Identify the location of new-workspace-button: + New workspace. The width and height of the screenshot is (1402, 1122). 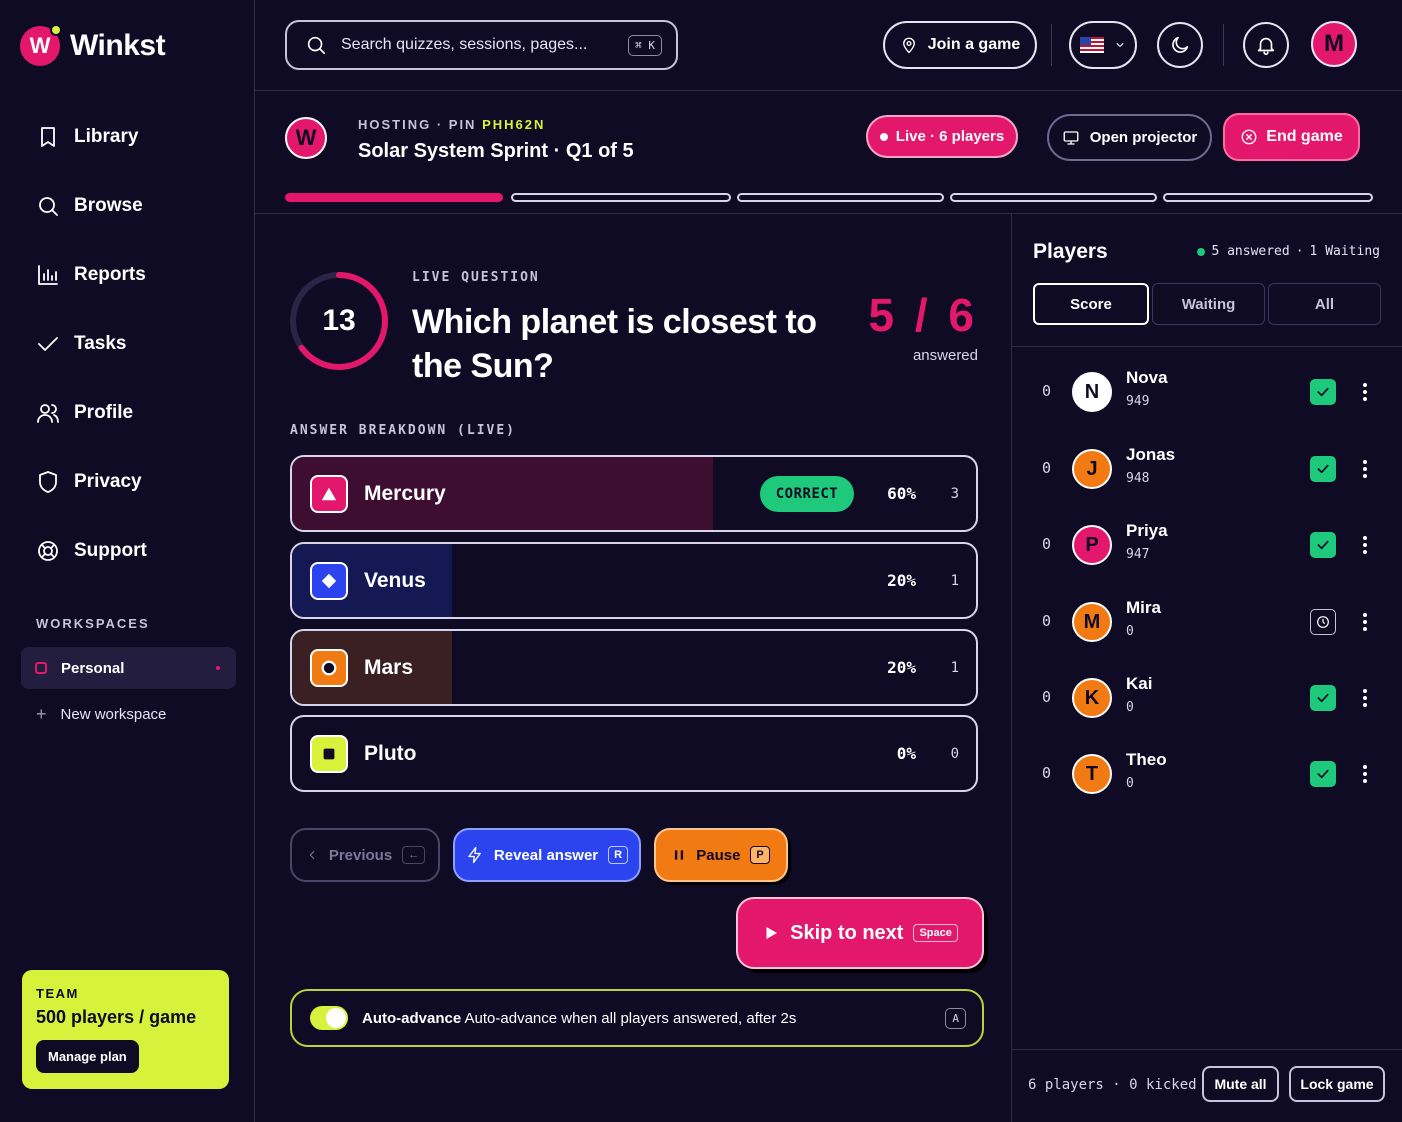
(101, 714).